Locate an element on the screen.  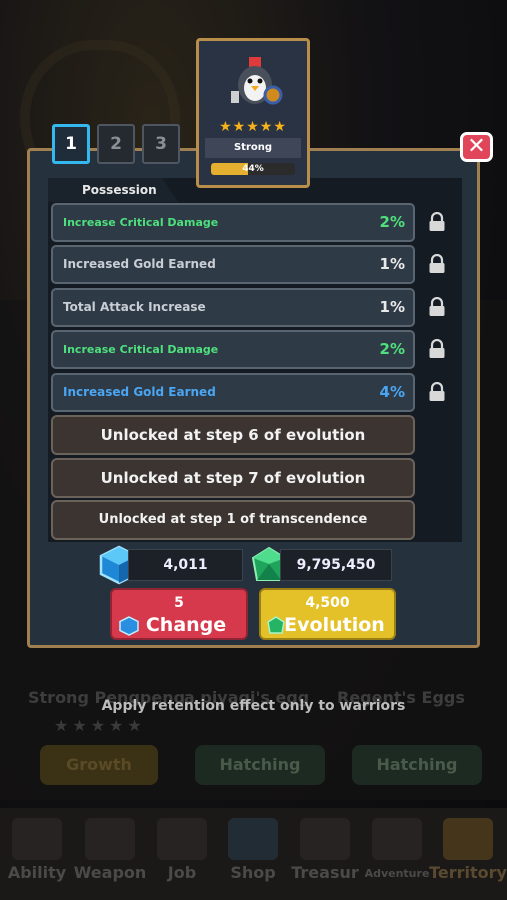
card-progress-text: 44% is located at coordinates (253, 169).